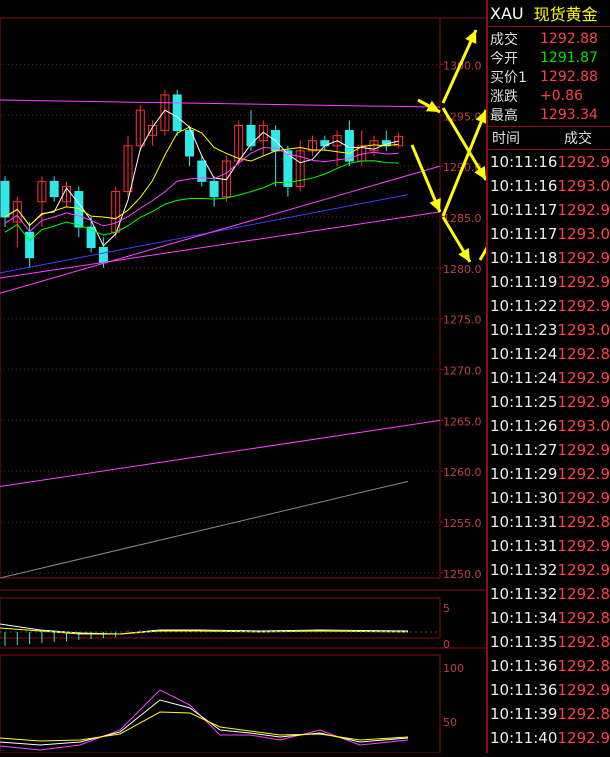 The image size is (610, 757). Describe the element at coordinates (507, 13) in the screenshot. I see `instrument-symbol: XAU` at that location.